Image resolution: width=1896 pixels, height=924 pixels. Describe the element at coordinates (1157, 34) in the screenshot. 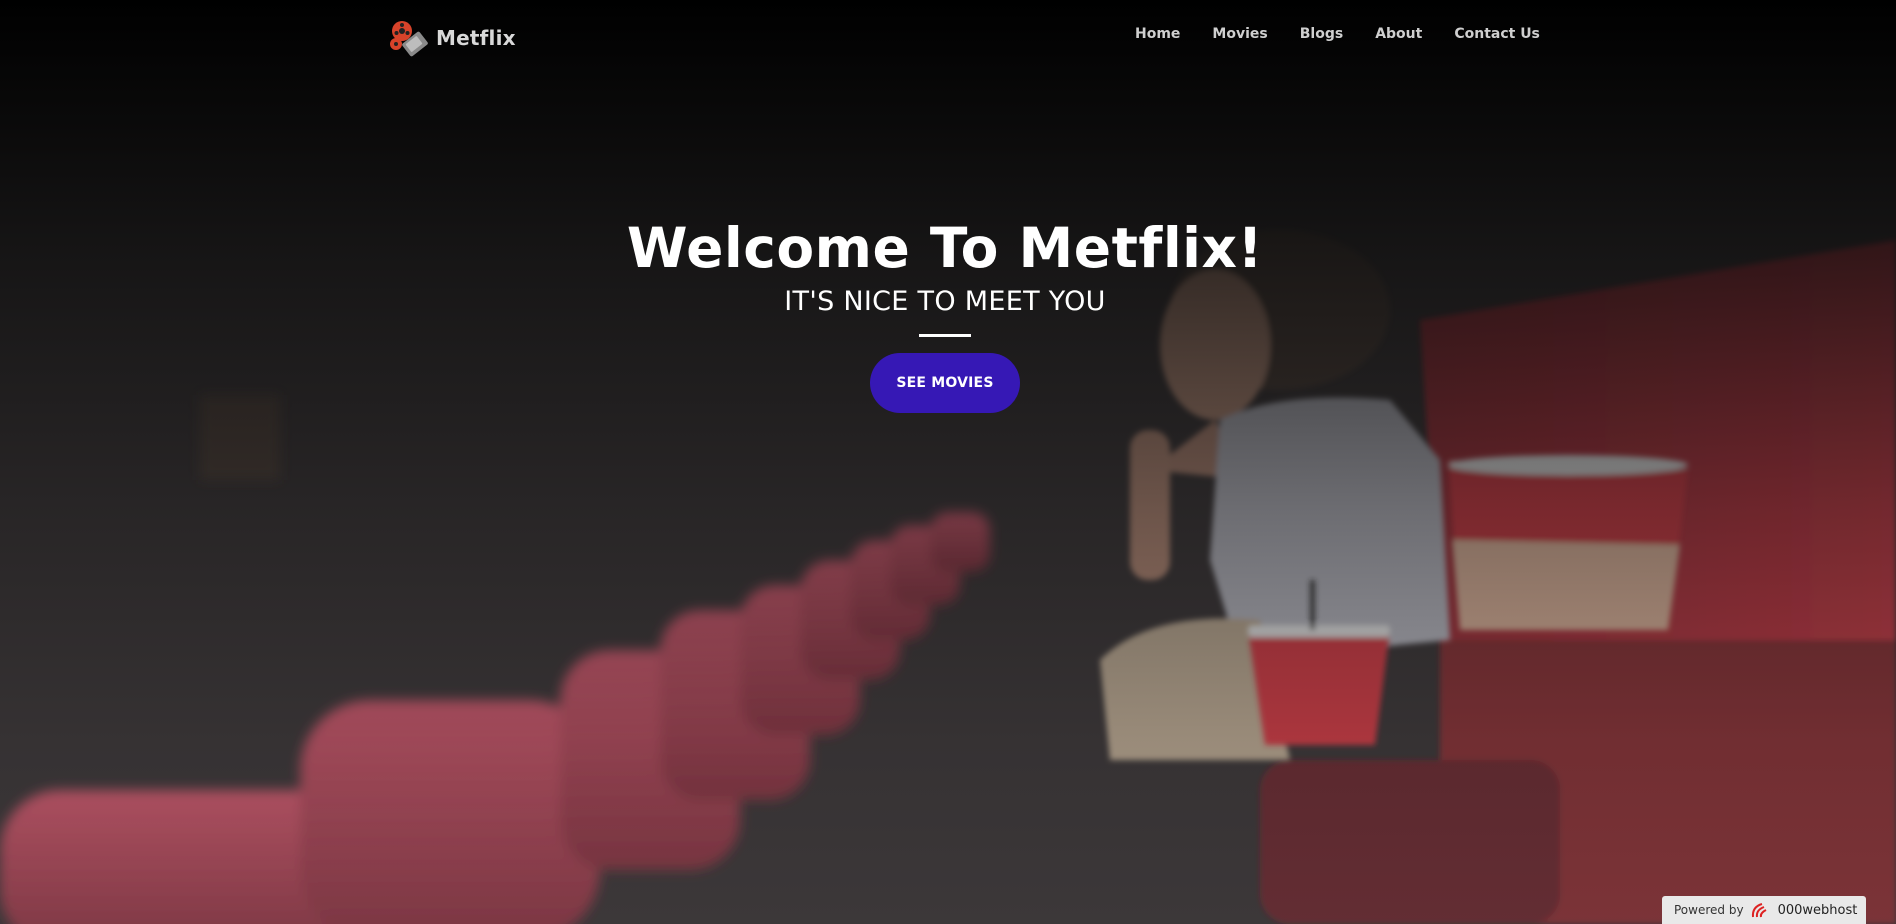

I see `nav-home-link: Home` at that location.